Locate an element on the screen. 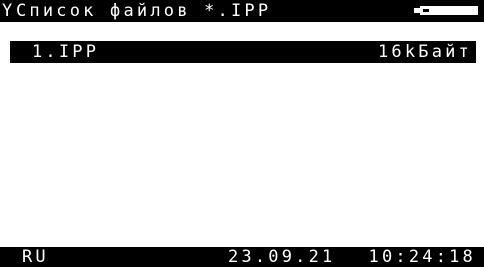 This screenshot has height=267, width=484. battery-level is located at coordinates (426, 10).